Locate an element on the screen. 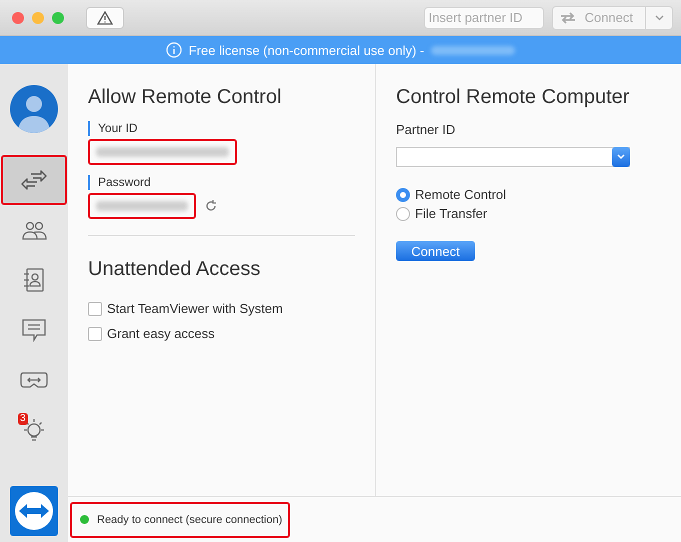  partner-id-combo is located at coordinates (513, 157).